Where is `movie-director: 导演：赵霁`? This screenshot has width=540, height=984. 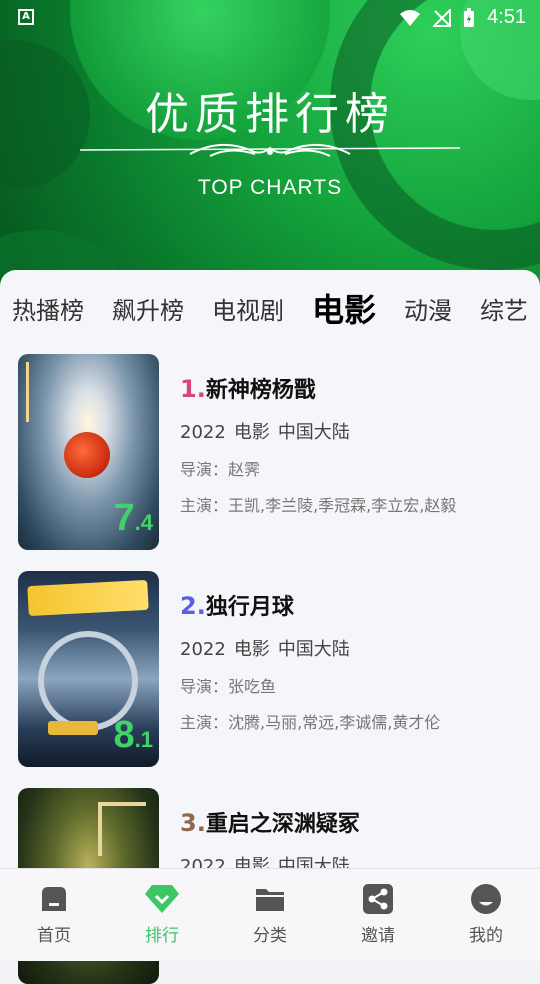
movie-director: 导演：赵霁 is located at coordinates (220, 469).